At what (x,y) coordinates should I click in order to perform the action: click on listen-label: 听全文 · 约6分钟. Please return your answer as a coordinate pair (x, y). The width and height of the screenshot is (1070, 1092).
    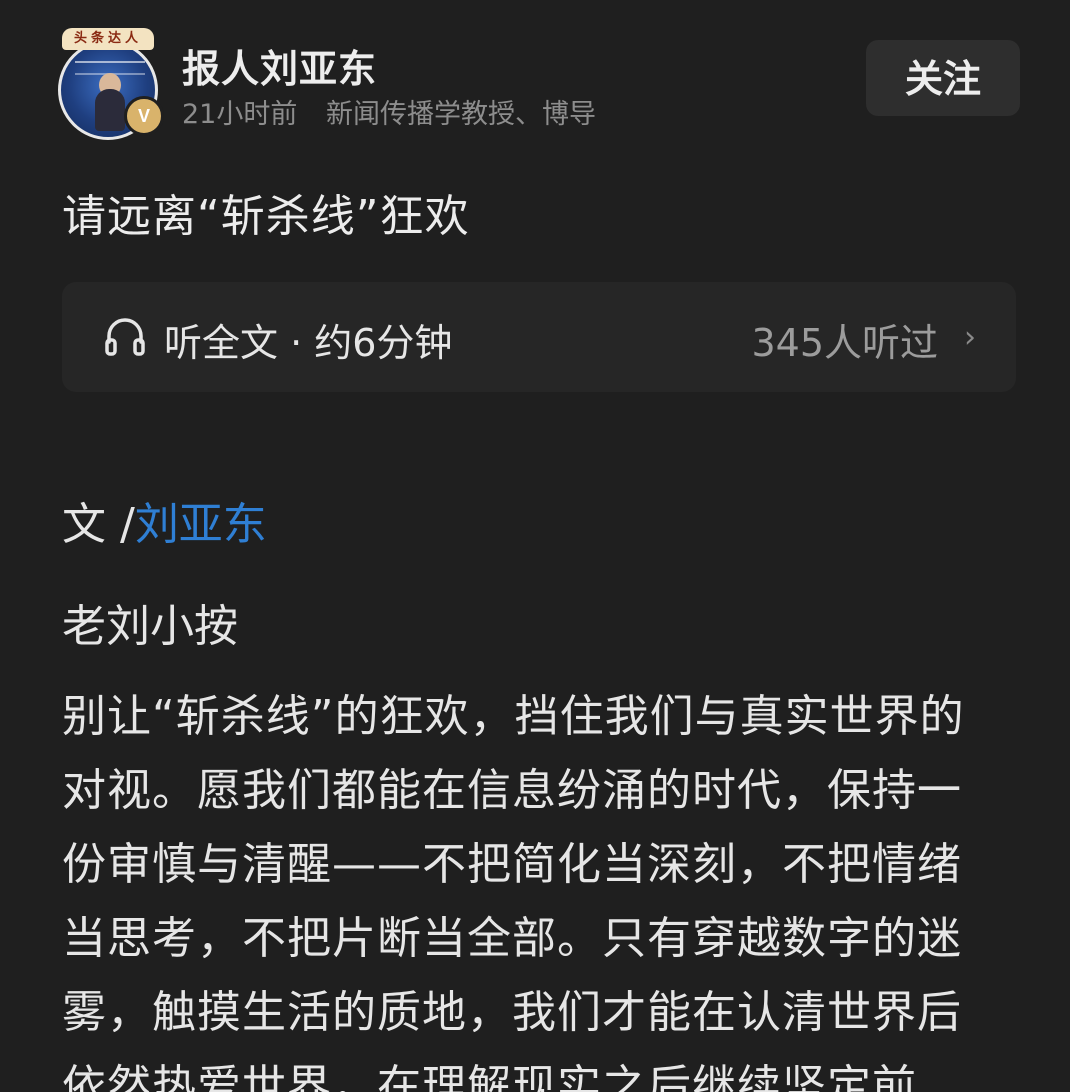
    Looking at the image, I should click on (308, 343).